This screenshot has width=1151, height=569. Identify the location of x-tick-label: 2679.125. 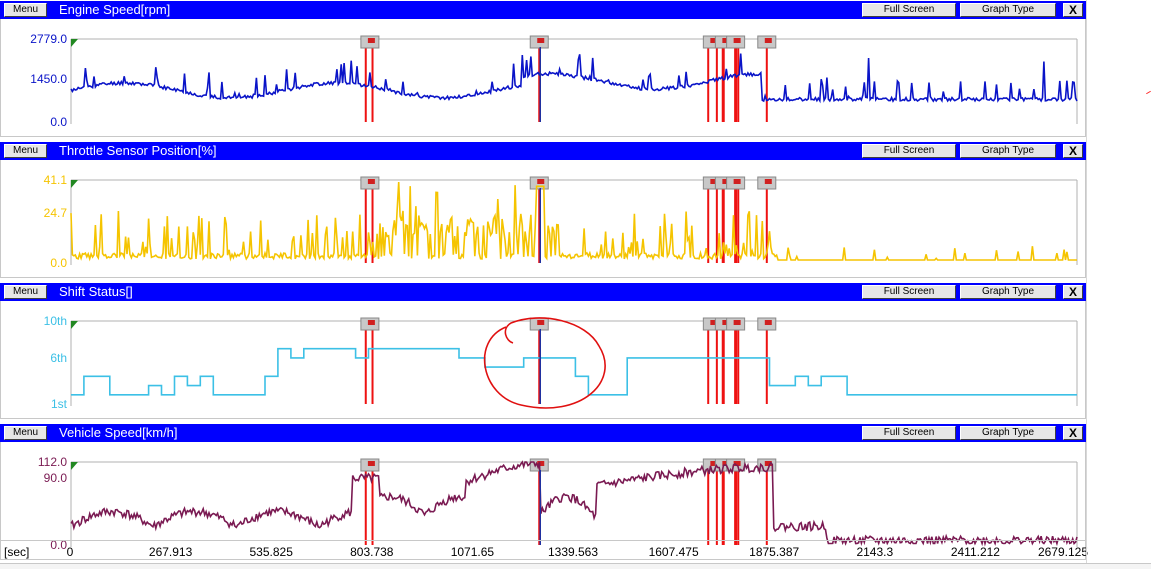
(1062, 552).